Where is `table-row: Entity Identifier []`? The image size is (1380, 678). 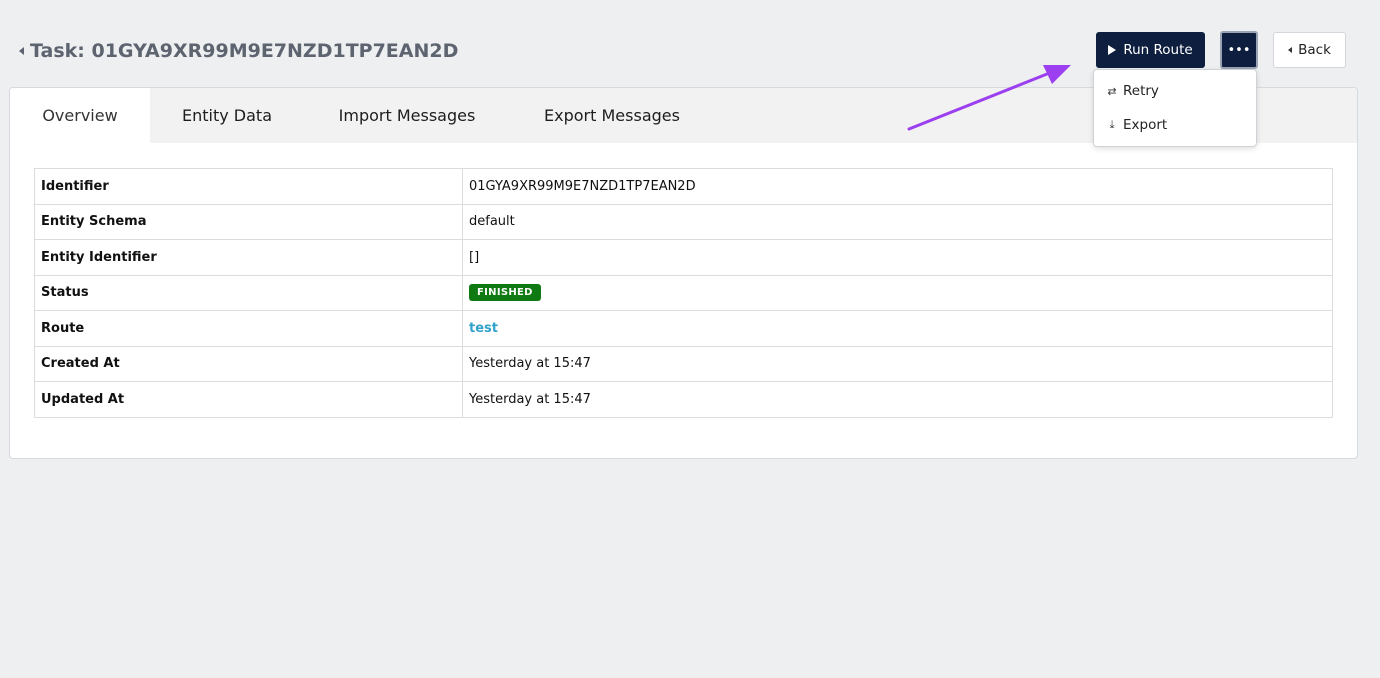
table-row: Entity Identifier [] is located at coordinates (683, 257).